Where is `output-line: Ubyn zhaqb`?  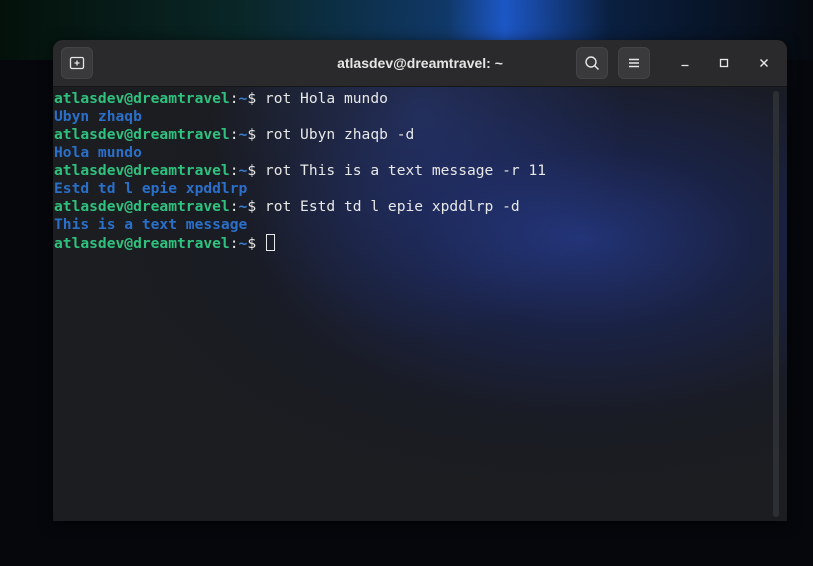
output-line: Ubyn zhaqb is located at coordinates (300, 117).